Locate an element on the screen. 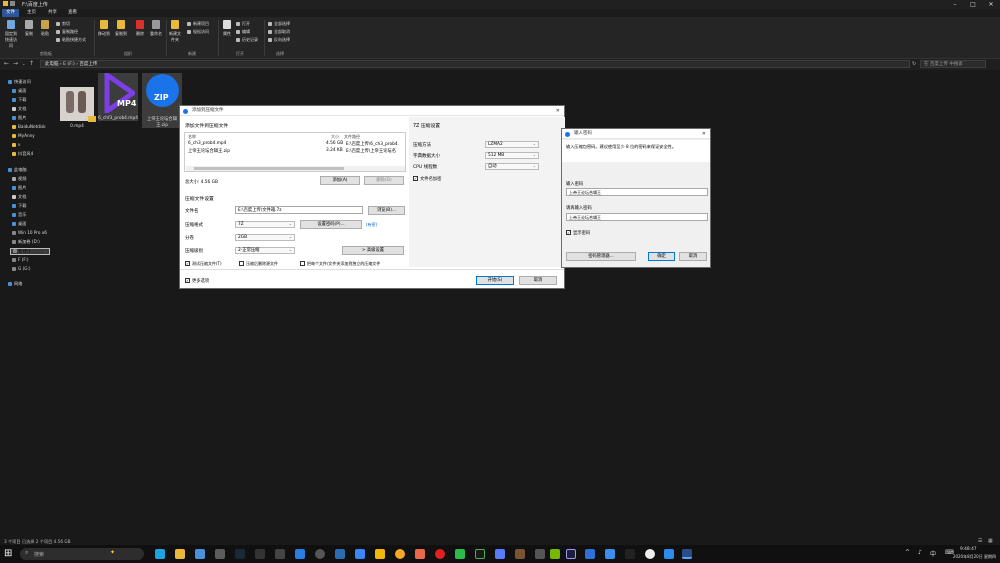  more-options-checkbox: ✓ is located at coordinates (187, 280).